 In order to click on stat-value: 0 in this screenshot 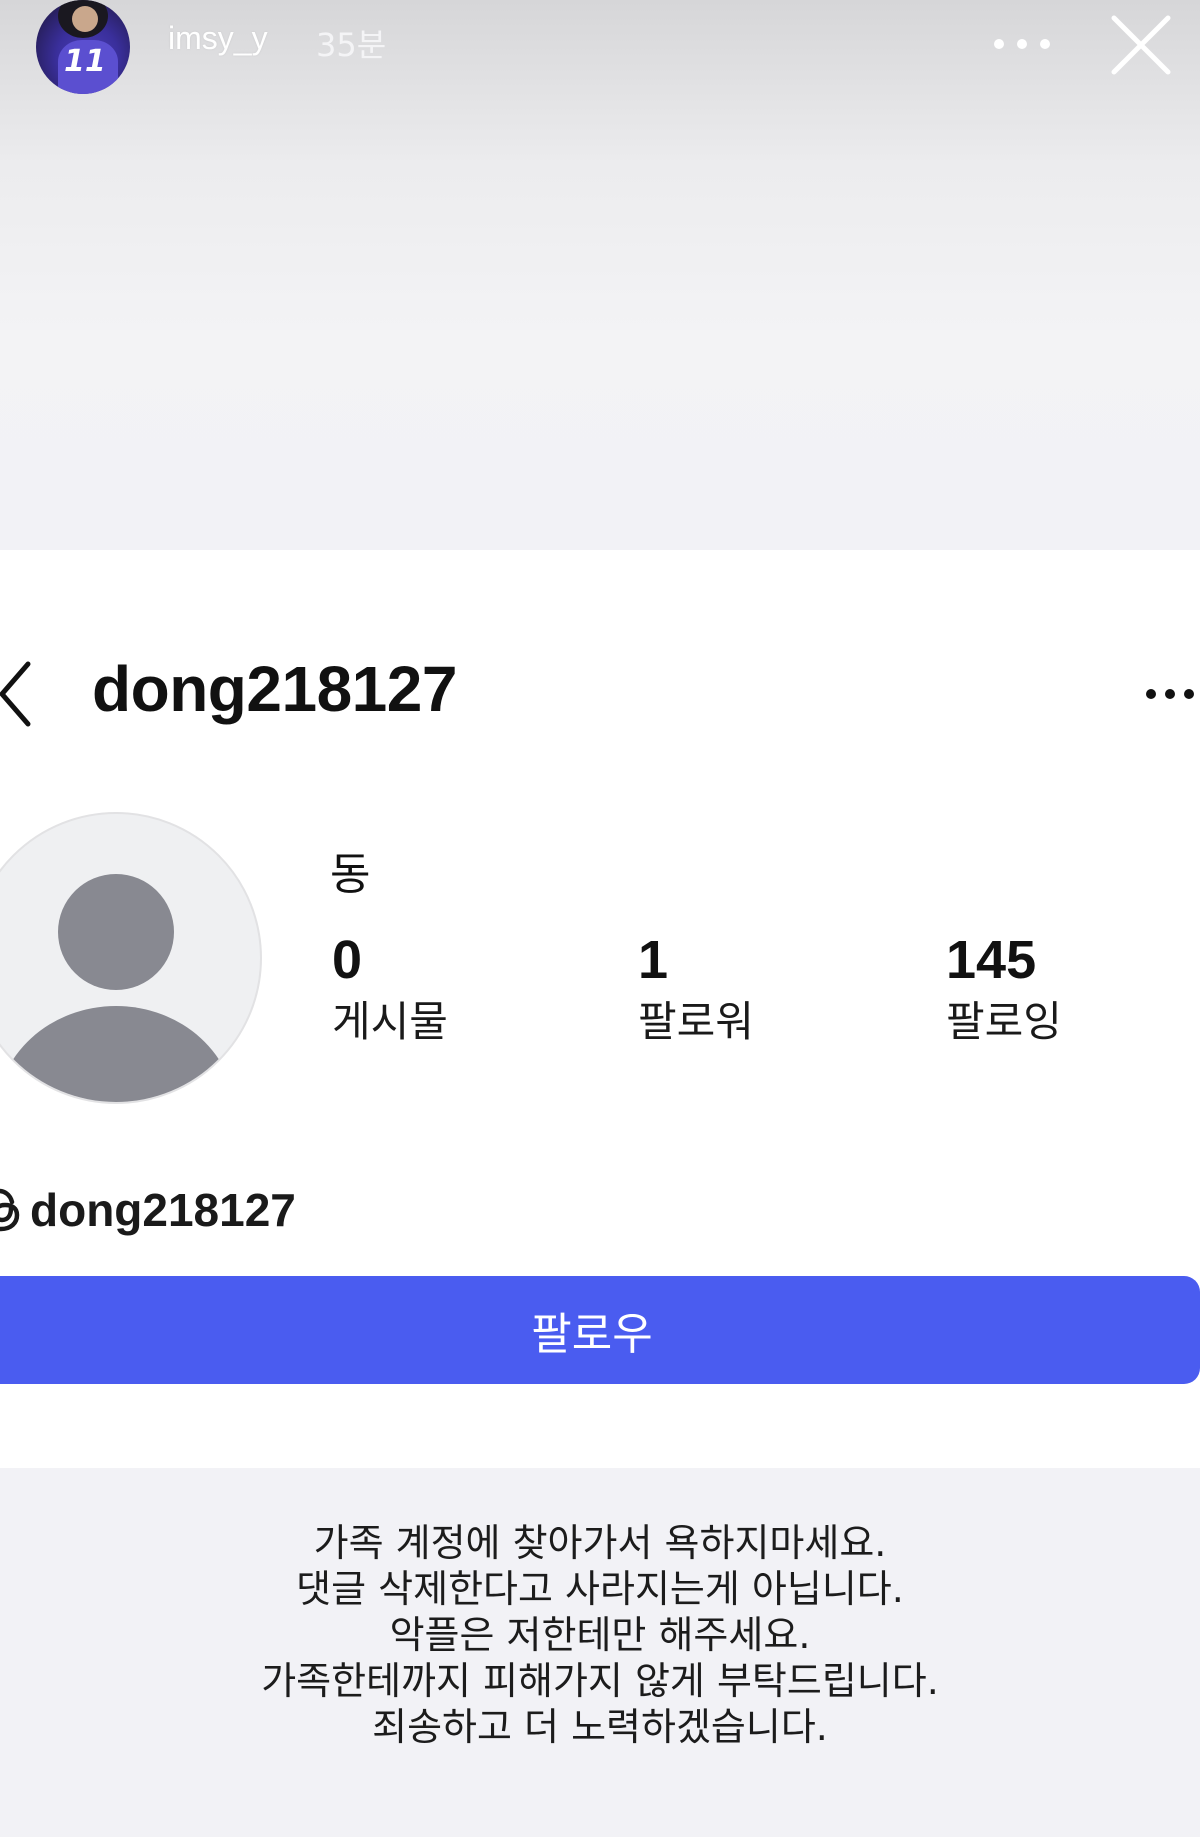, I will do `click(347, 960)`.